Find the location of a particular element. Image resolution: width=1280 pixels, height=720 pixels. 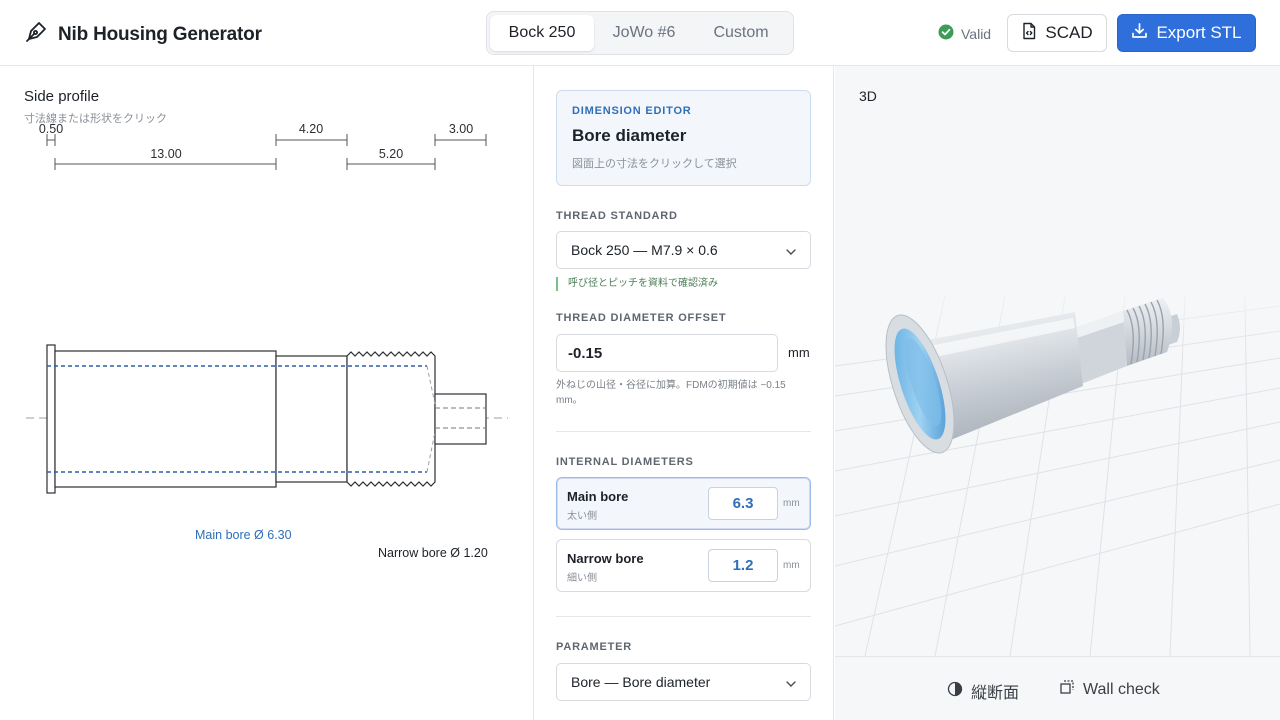

dimension-mid-length: 4.20 is located at coordinates (311, 134).